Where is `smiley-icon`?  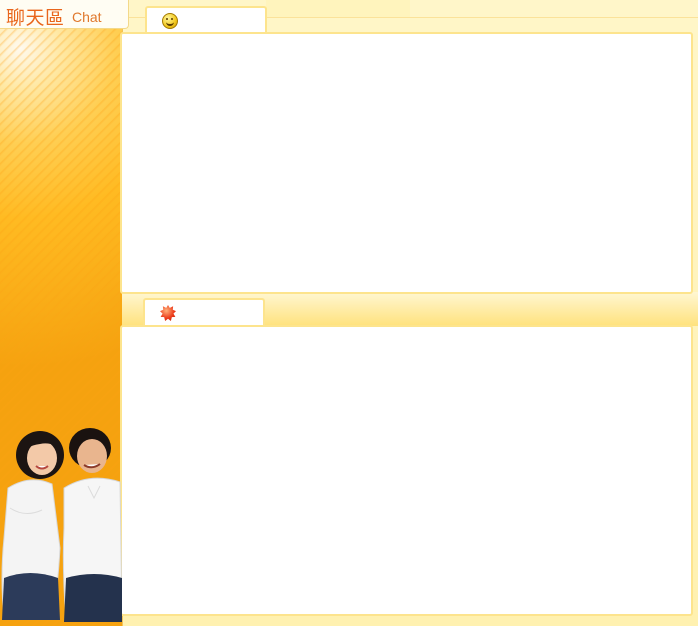 smiley-icon is located at coordinates (170, 21).